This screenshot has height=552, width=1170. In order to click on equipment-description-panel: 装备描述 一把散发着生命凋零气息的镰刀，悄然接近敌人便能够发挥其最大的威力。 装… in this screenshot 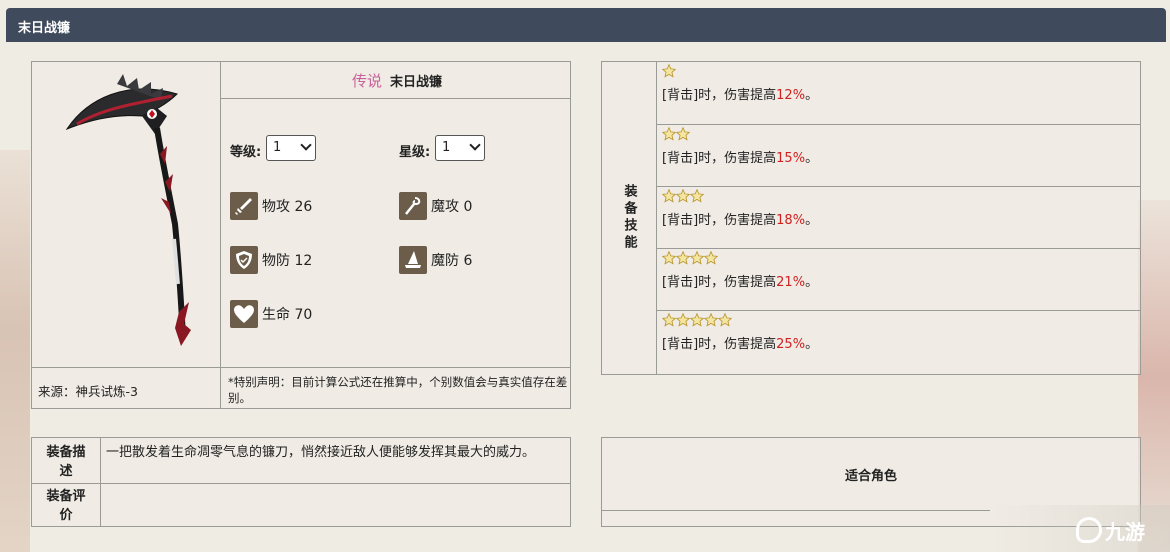, I will do `click(301, 482)`.